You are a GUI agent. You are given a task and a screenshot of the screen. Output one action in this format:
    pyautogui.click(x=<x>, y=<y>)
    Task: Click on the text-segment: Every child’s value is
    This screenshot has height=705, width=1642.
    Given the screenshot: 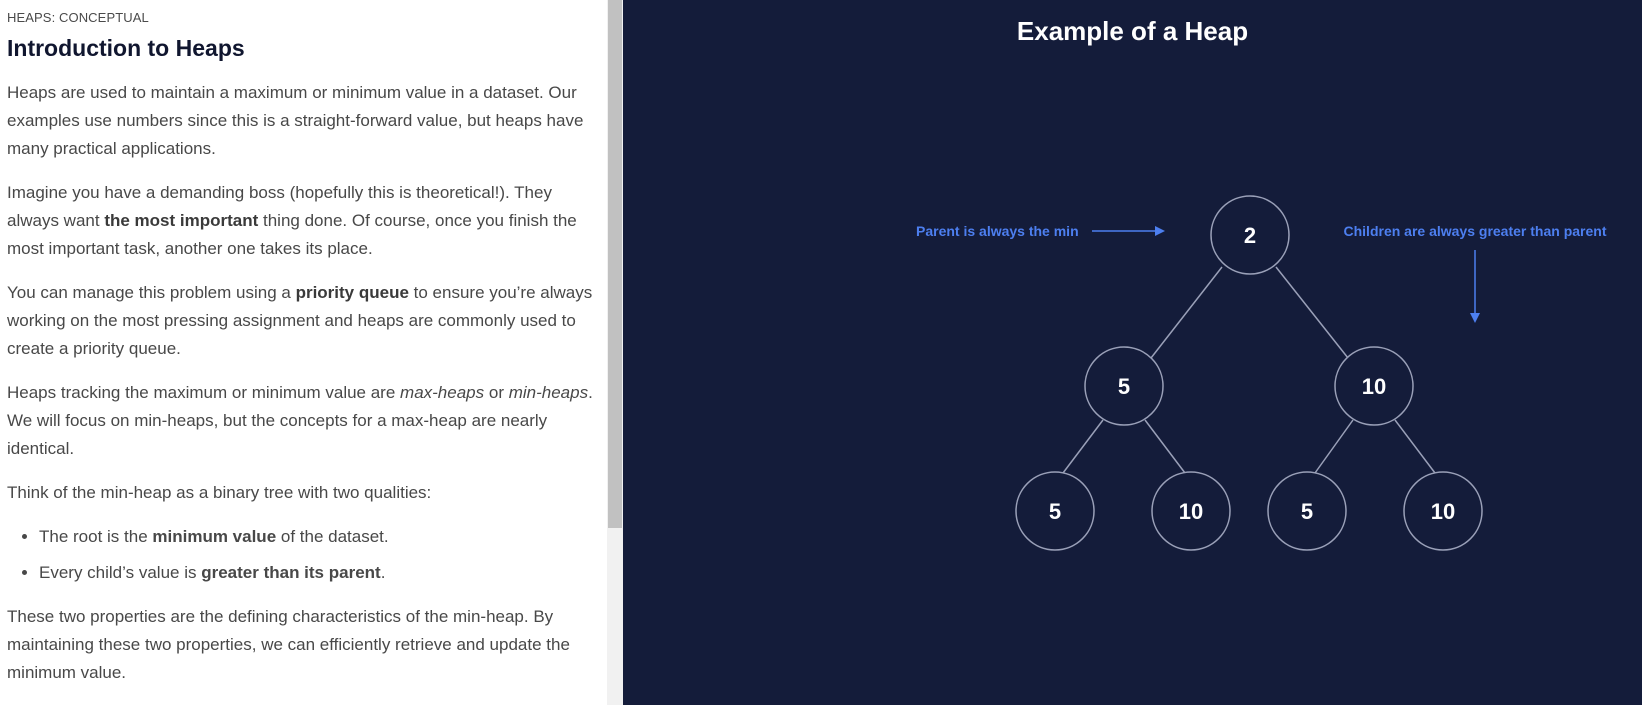 What is the action you would take?
    pyautogui.click(x=120, y=572)
    